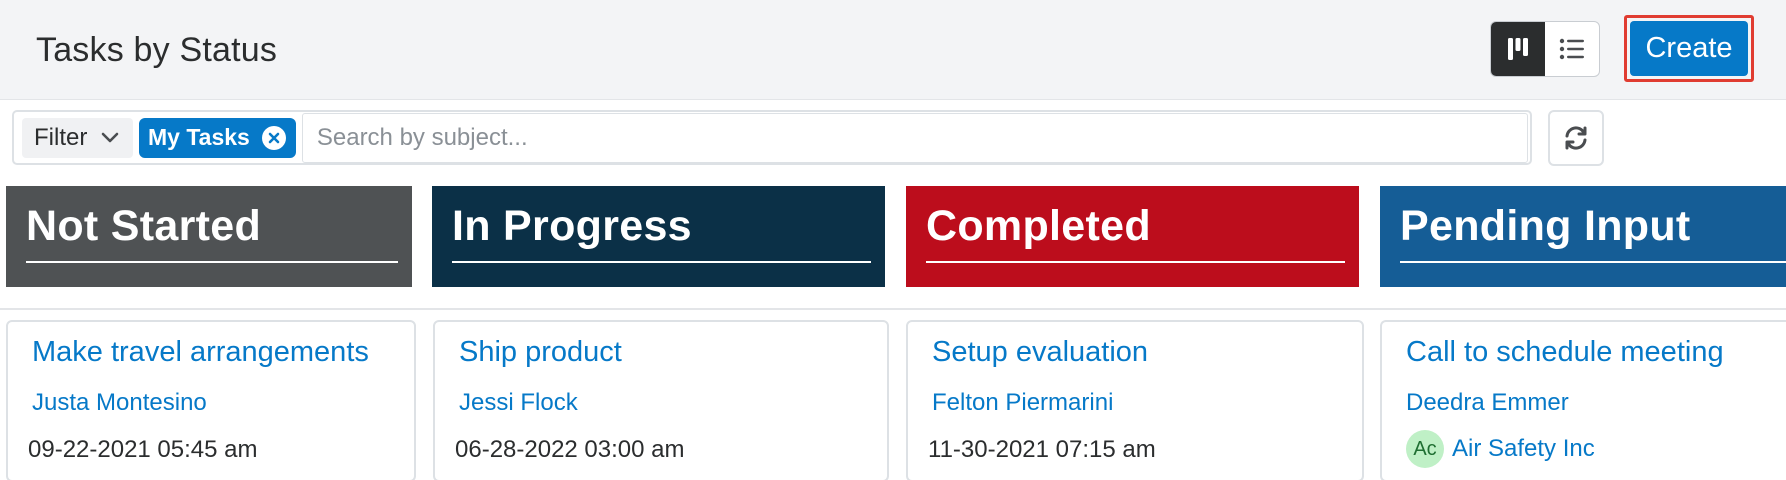  Describe the element at coordinates (1523, 449) in the screenshot. I see `task-account-link: Air Safety Inc` at that location.